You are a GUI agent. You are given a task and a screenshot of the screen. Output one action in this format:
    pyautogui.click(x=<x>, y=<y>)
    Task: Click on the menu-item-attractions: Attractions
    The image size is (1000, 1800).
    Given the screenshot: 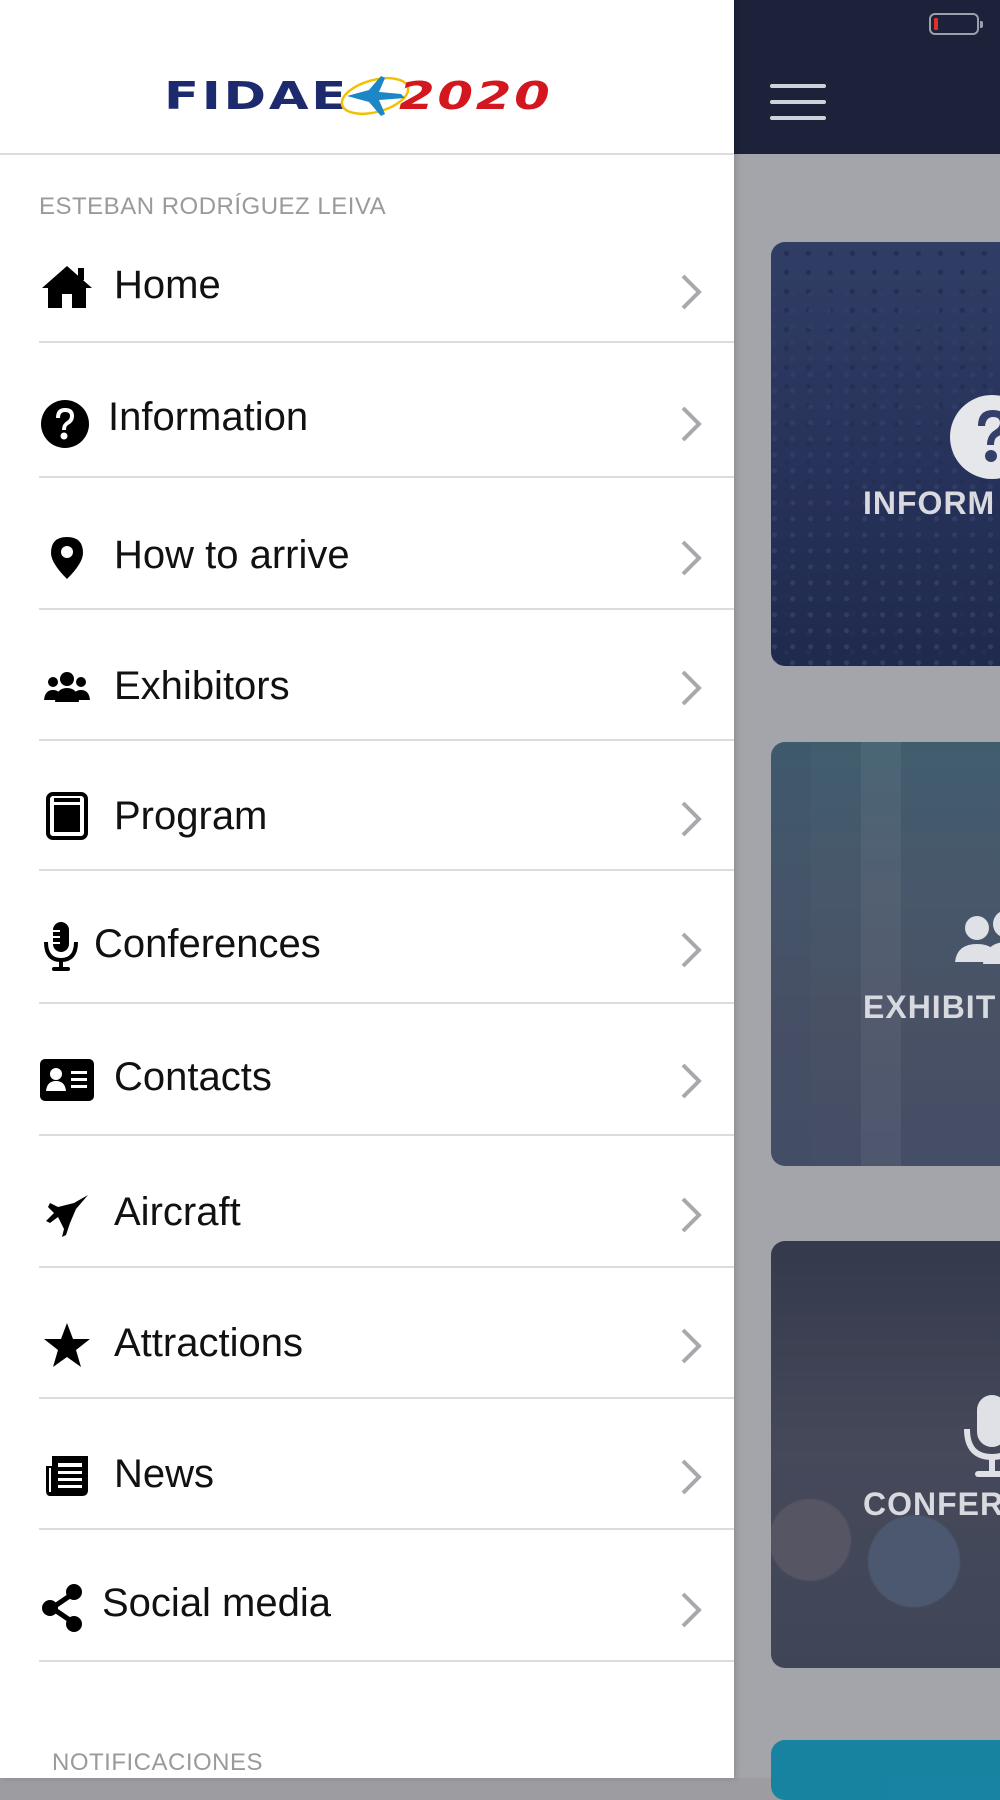 What is the action you would take?
    pyautogui.click(x=386, y=1356)
    